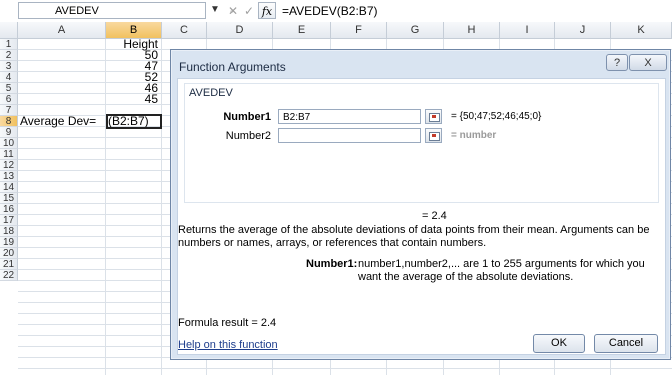 This screenshot has width=672, height=375. I want to click on number2-collapse-icon, so click(433, 135).